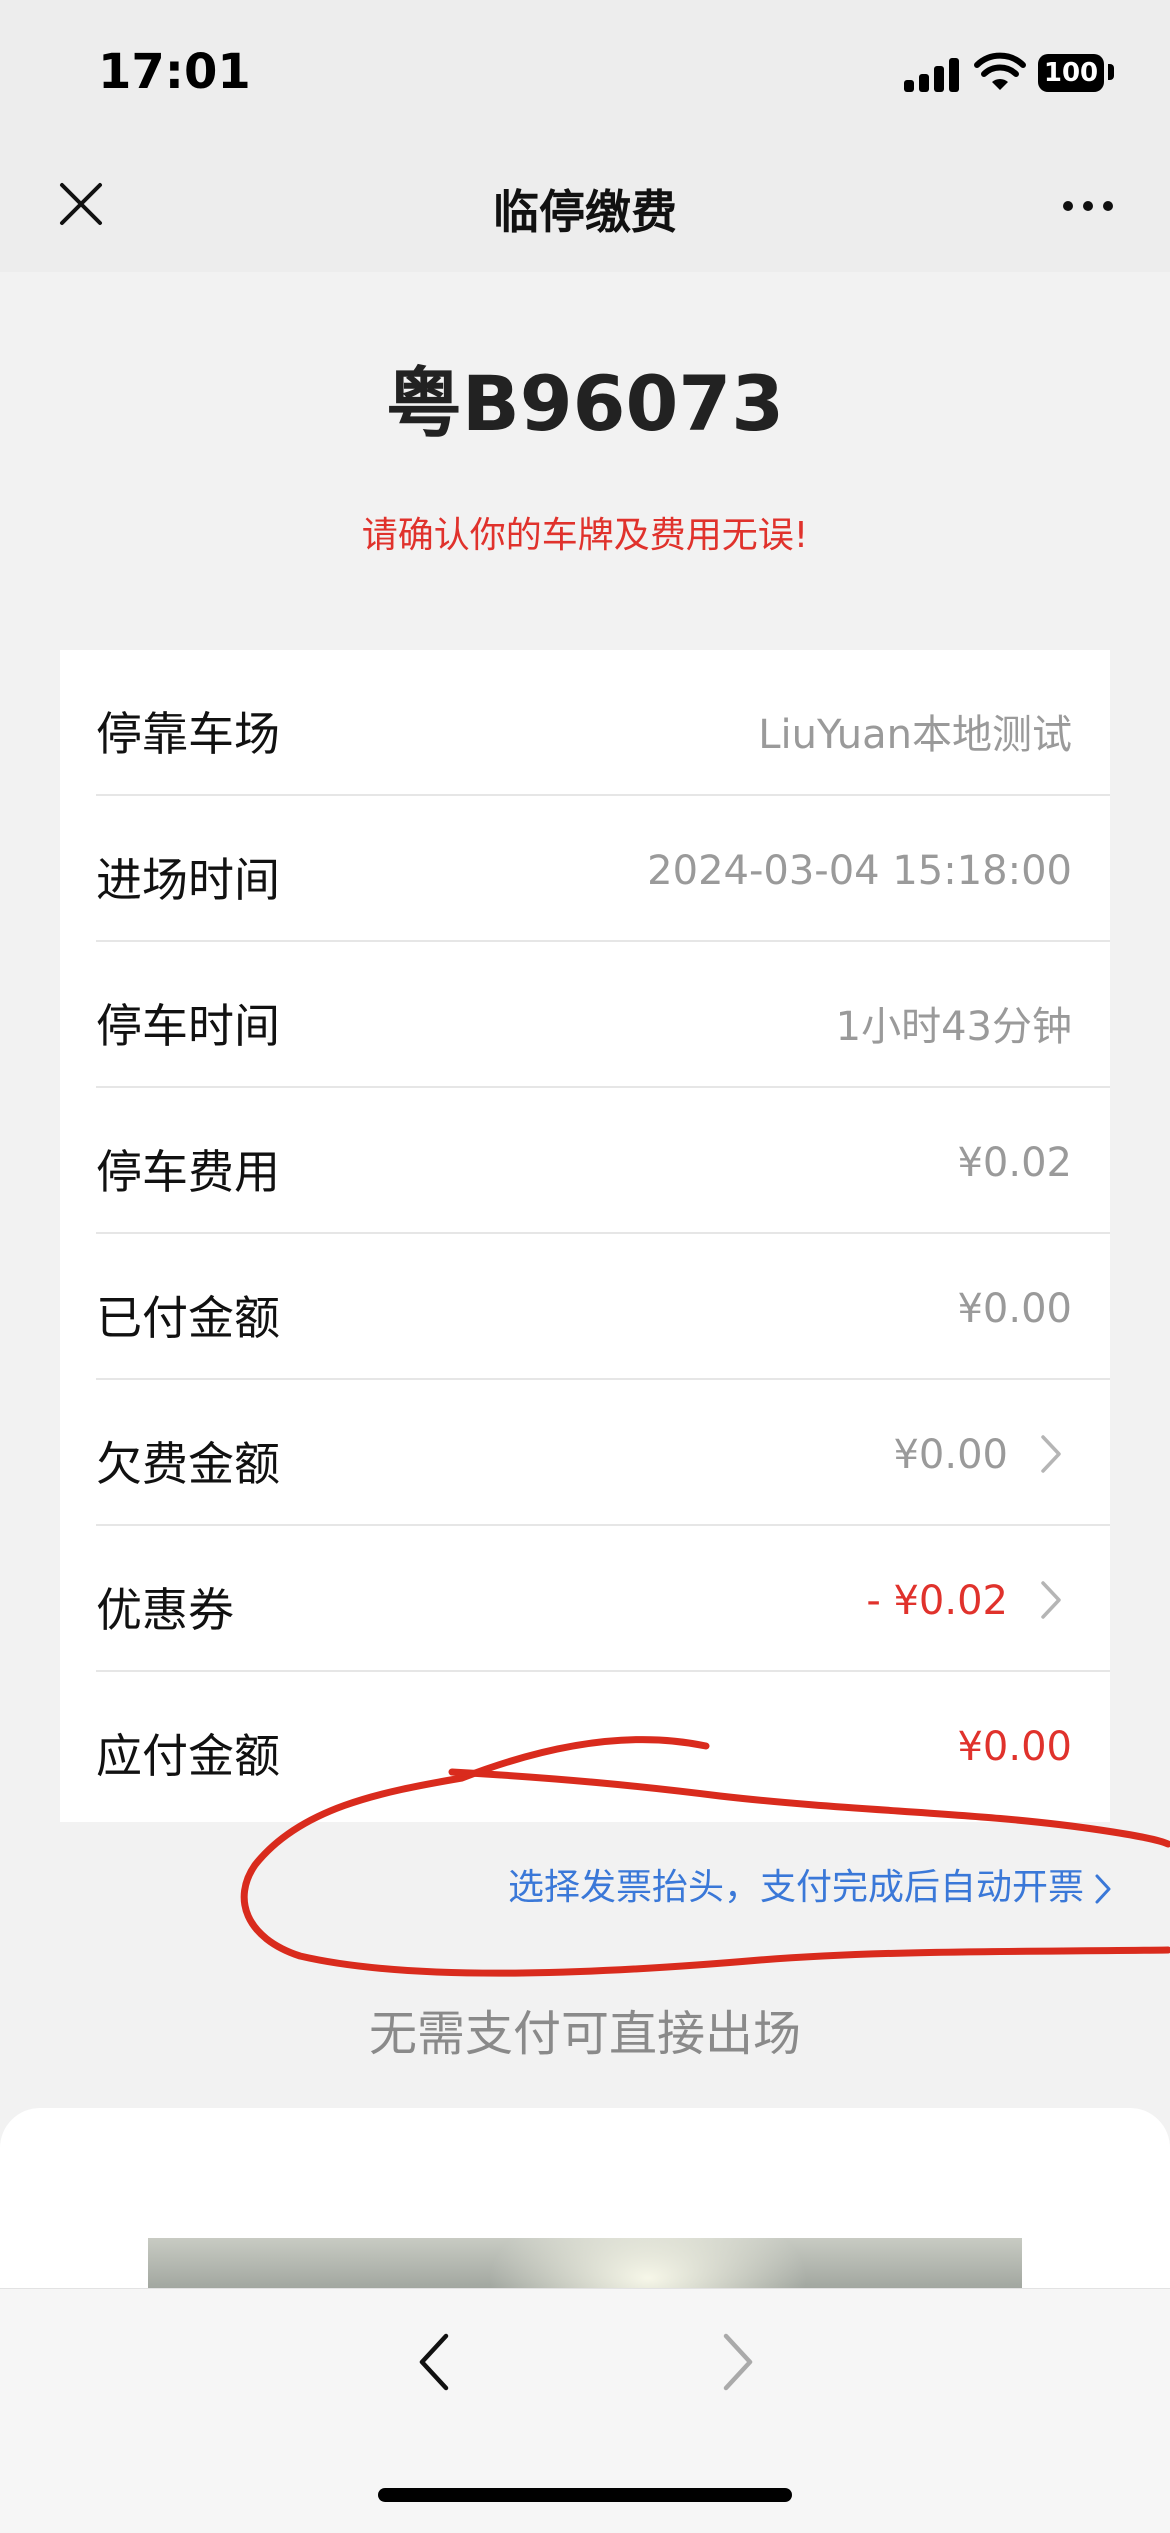 The width and height of the screenshot is (1170, 2533). What do you see at coordinates (585, 212) in the screenshot?
I see `page-title: 临停缴费` at bounding box center [585, 212].